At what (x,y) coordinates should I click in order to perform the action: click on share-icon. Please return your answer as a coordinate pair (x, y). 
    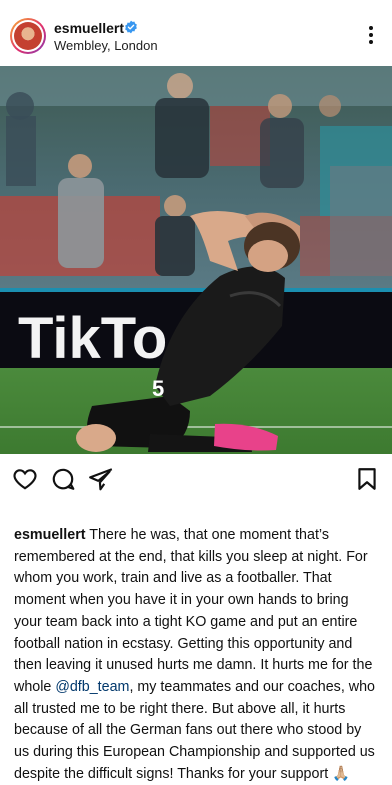
    Looking at the image, I should click on (101, 479).